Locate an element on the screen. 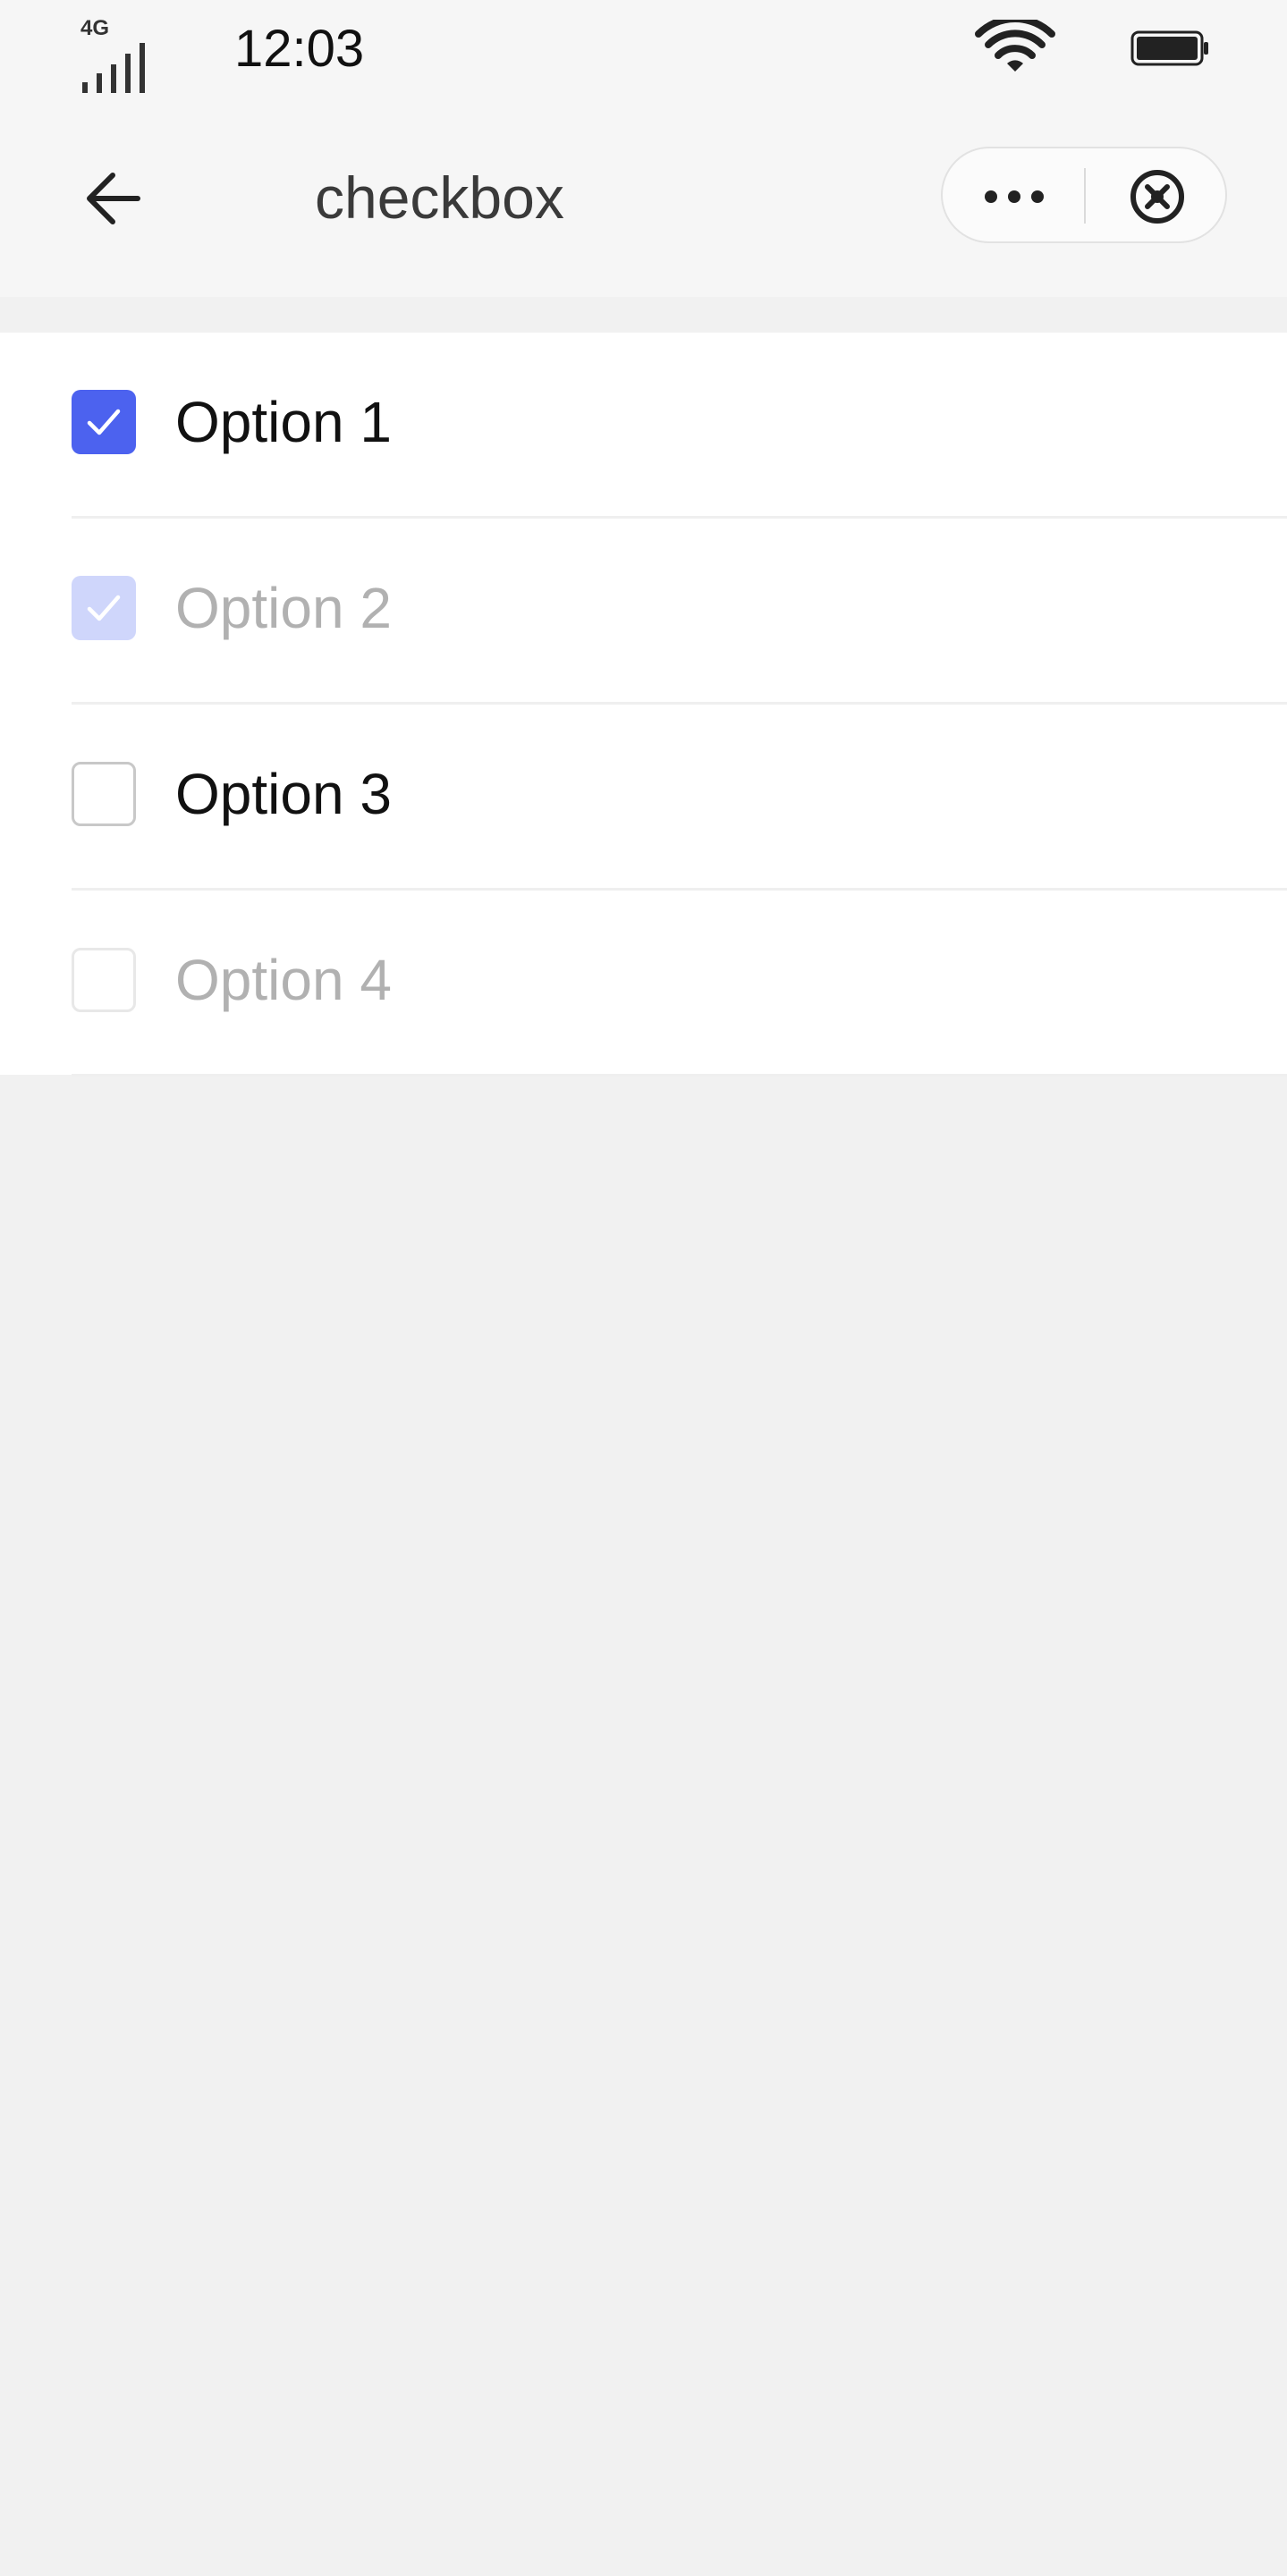 The width and height of the screenshot is (1287, 2576). status-bar: 4G 12:03 is located at coordinates (643, 49).